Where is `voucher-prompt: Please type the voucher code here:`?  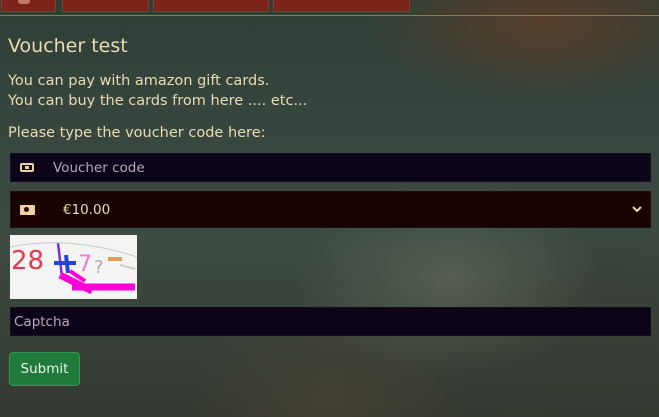
voucher-prompt: Please type the voucher code here: is located at coordinates (137, 133).